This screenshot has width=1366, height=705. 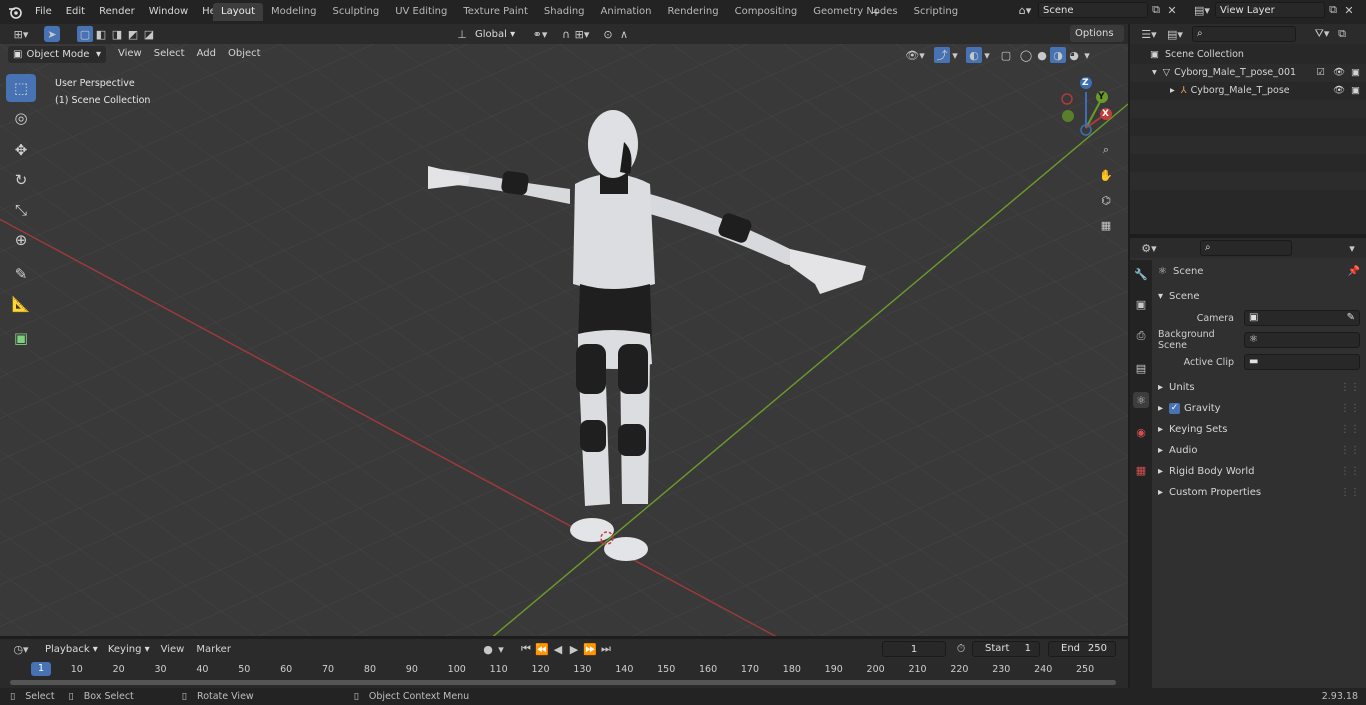 What do you see at coordinates (1248, 55) in the screenshot?
I see `outliner-root: ▣ Scene Collection` at bounding box center [1248, 55].